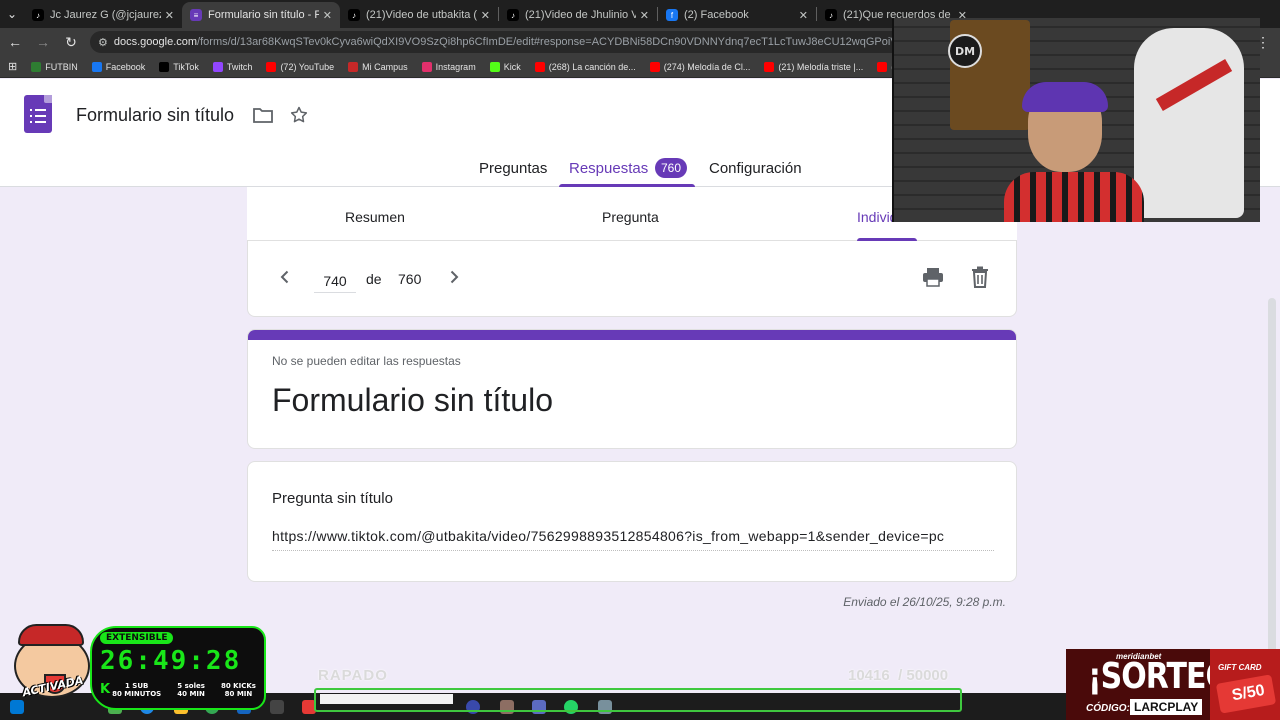 The width and height of the screenshot is (1280, 720). I want to click on player-cutout, so click(1189, 123).